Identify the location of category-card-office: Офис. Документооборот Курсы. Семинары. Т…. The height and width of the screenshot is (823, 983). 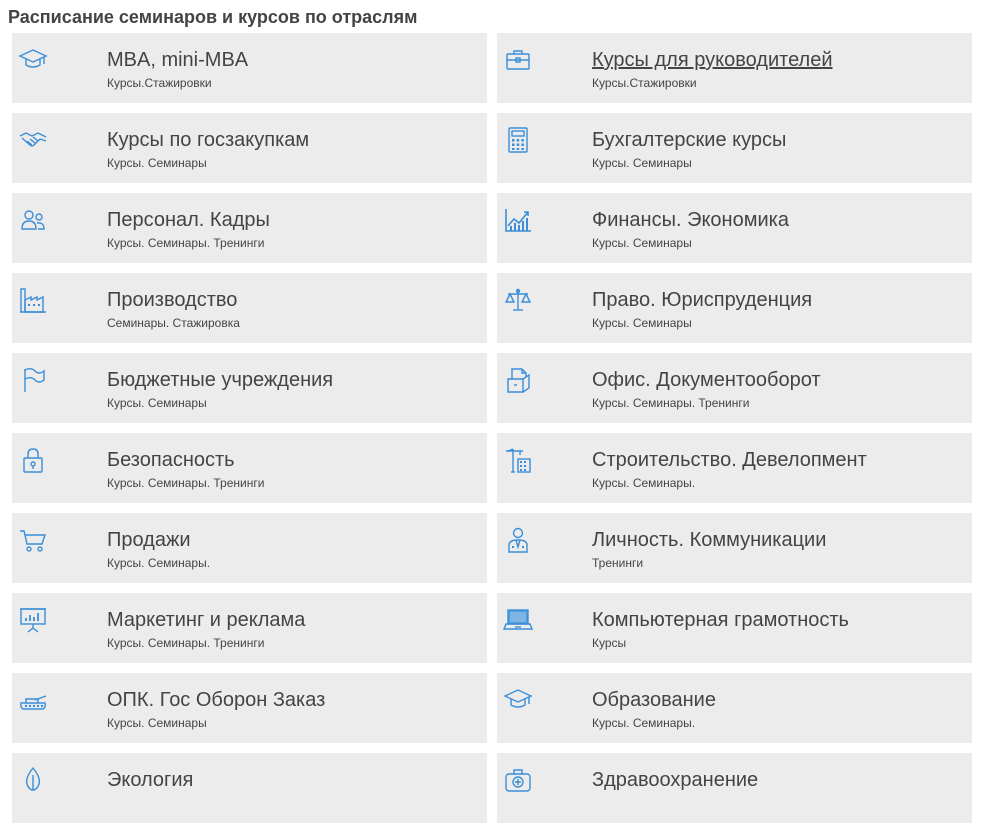
(734, 388).